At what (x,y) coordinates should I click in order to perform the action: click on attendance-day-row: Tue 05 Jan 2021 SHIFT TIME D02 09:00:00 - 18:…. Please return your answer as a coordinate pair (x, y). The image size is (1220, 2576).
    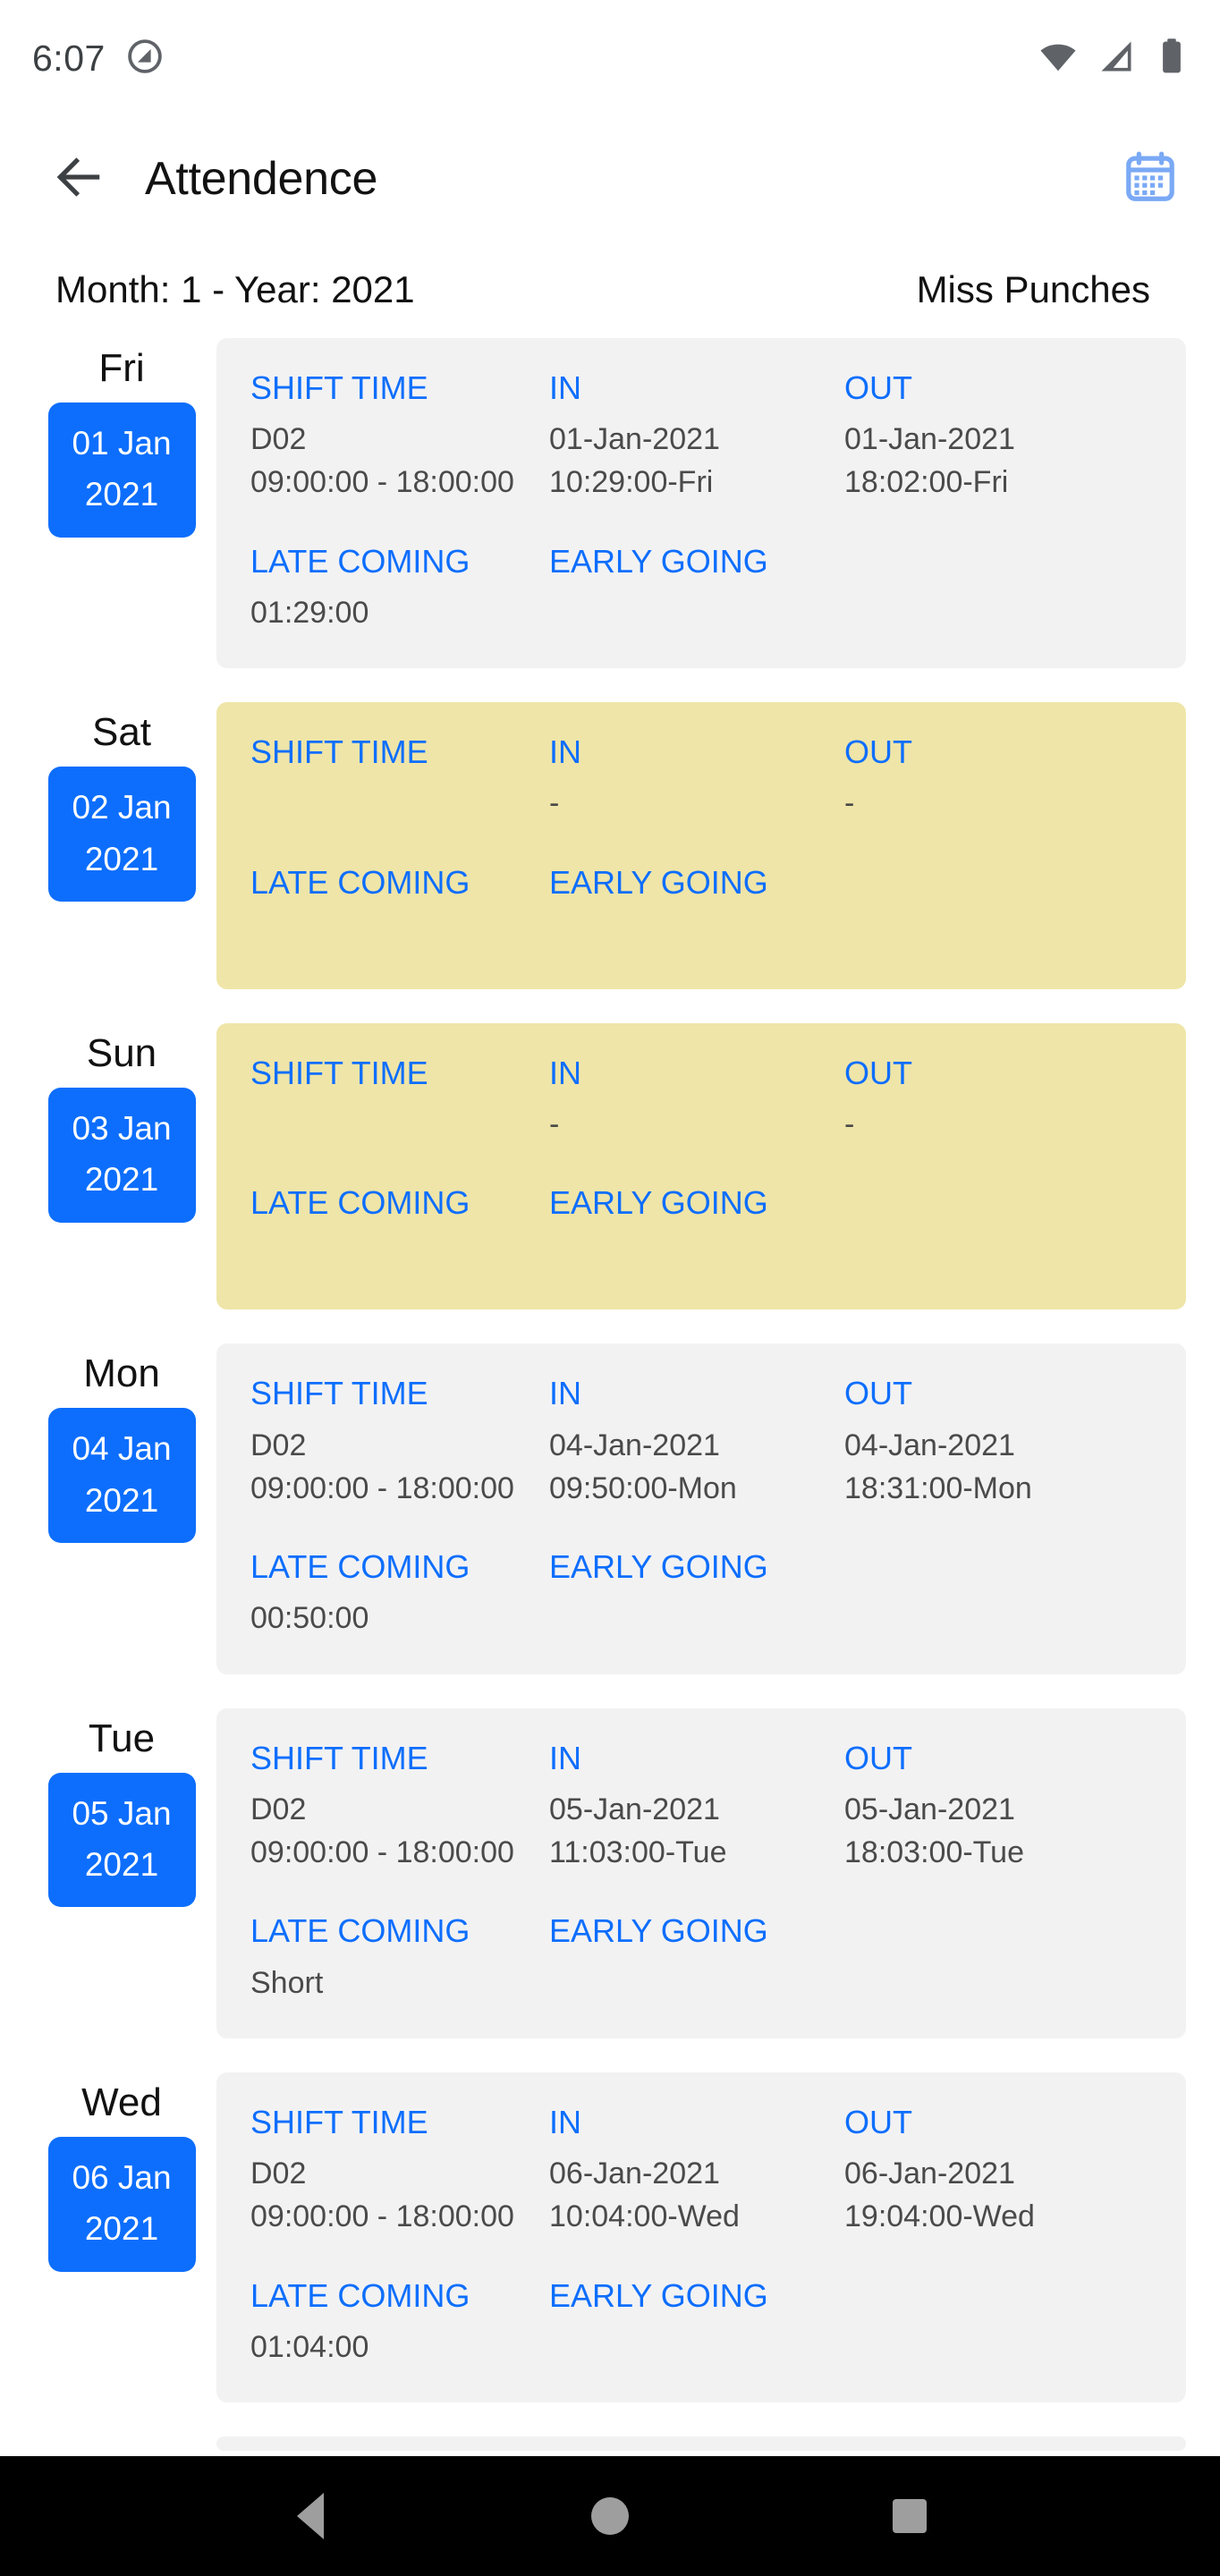
    Looking at the image, I should click on (610, 1872).